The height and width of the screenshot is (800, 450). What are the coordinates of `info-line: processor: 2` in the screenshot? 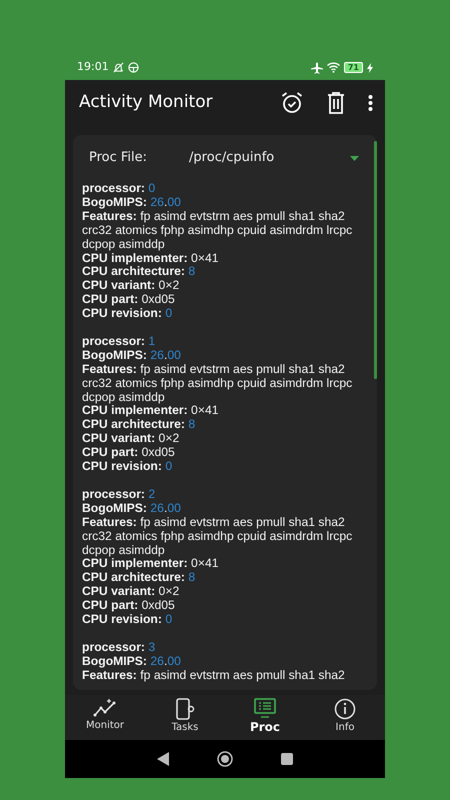 It's located at (119, 495).